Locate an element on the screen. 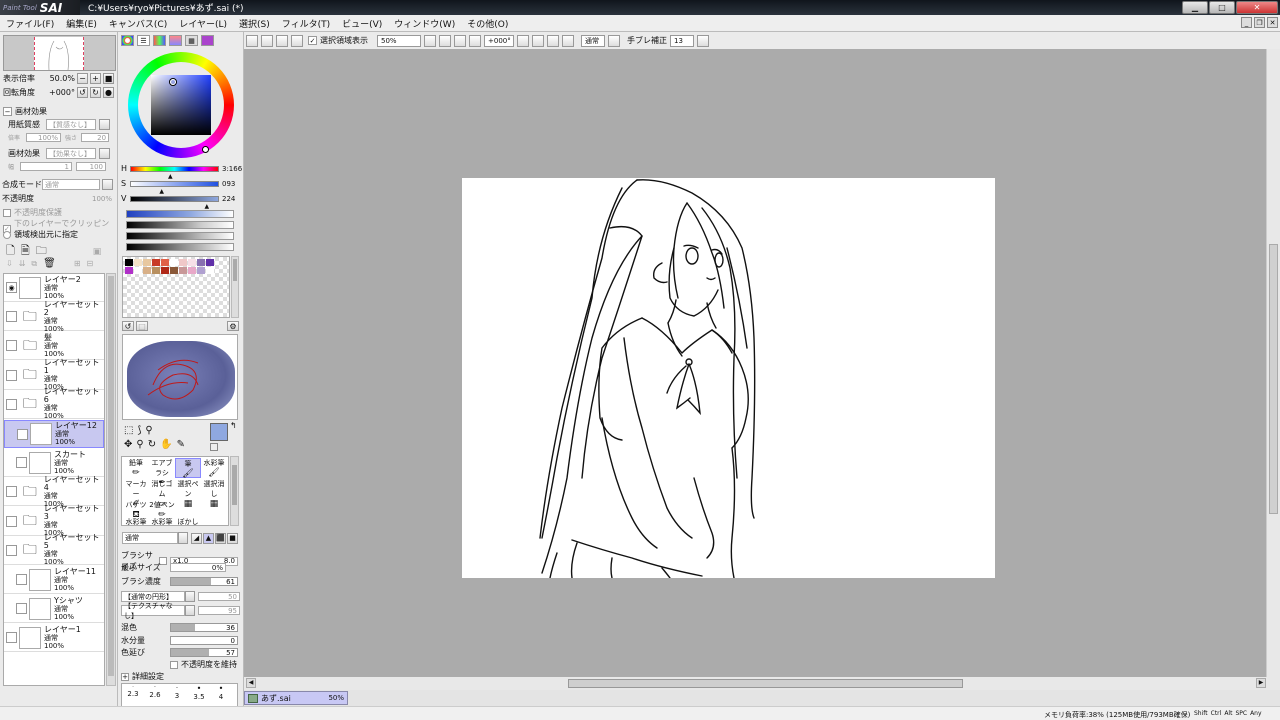 This screenshot has width=1280, height=720. blend-dropdown-button is located at coordinates (107, 184).